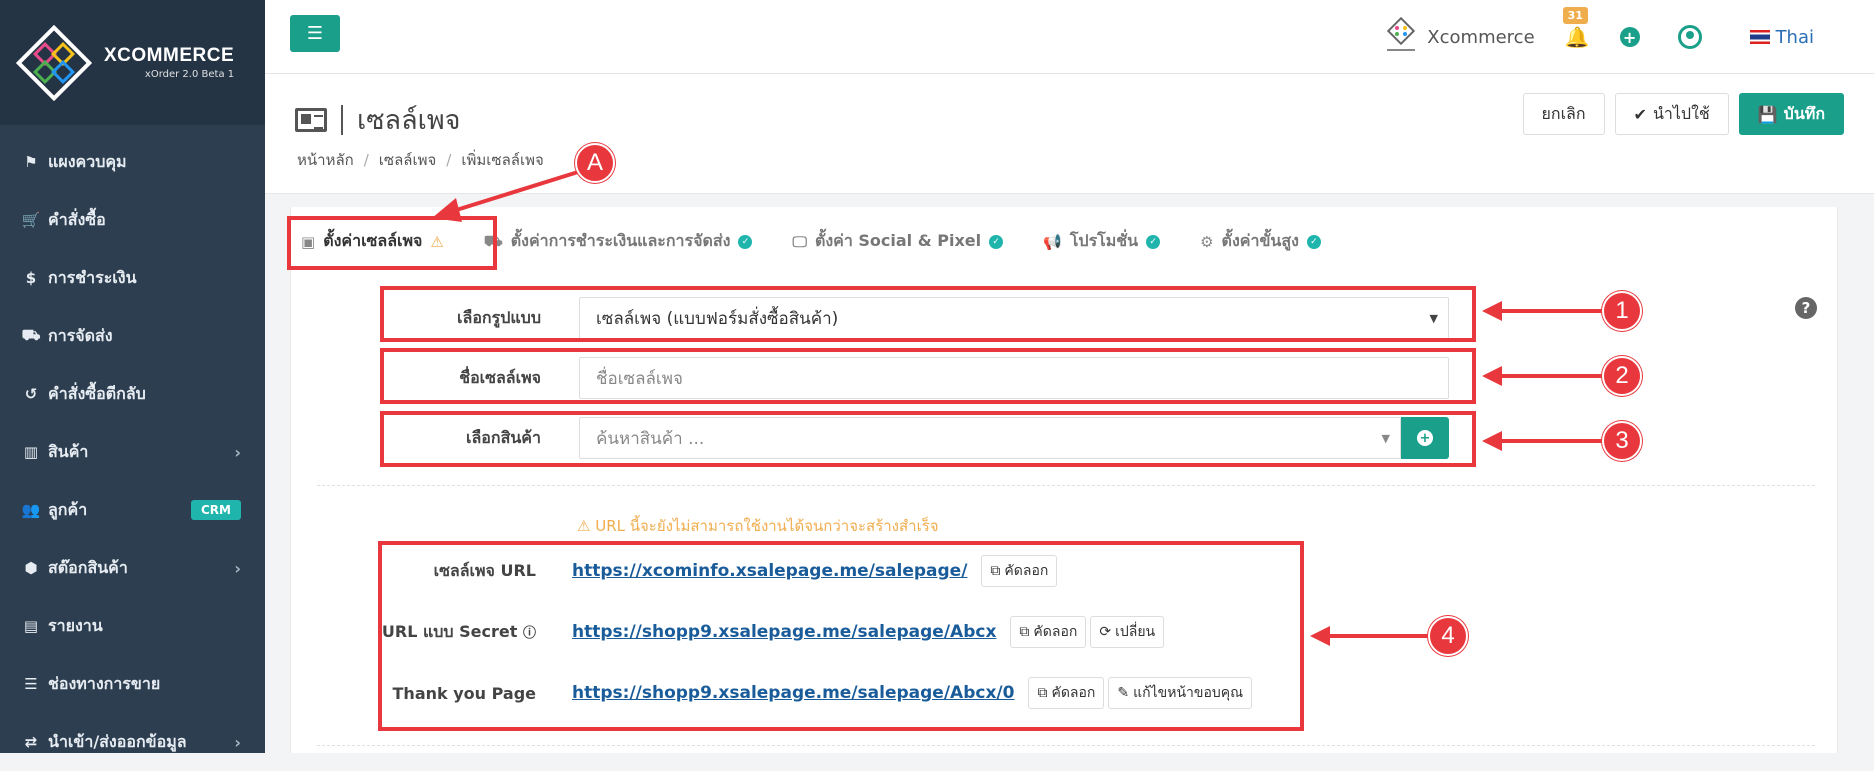 Image resolution: width=1874 pixels, height=771 pixels. I want to click on sidebar-item-import-export: ⇄ นำเข้า/ส่งออกข้อมูล ›, so click(132, 742).